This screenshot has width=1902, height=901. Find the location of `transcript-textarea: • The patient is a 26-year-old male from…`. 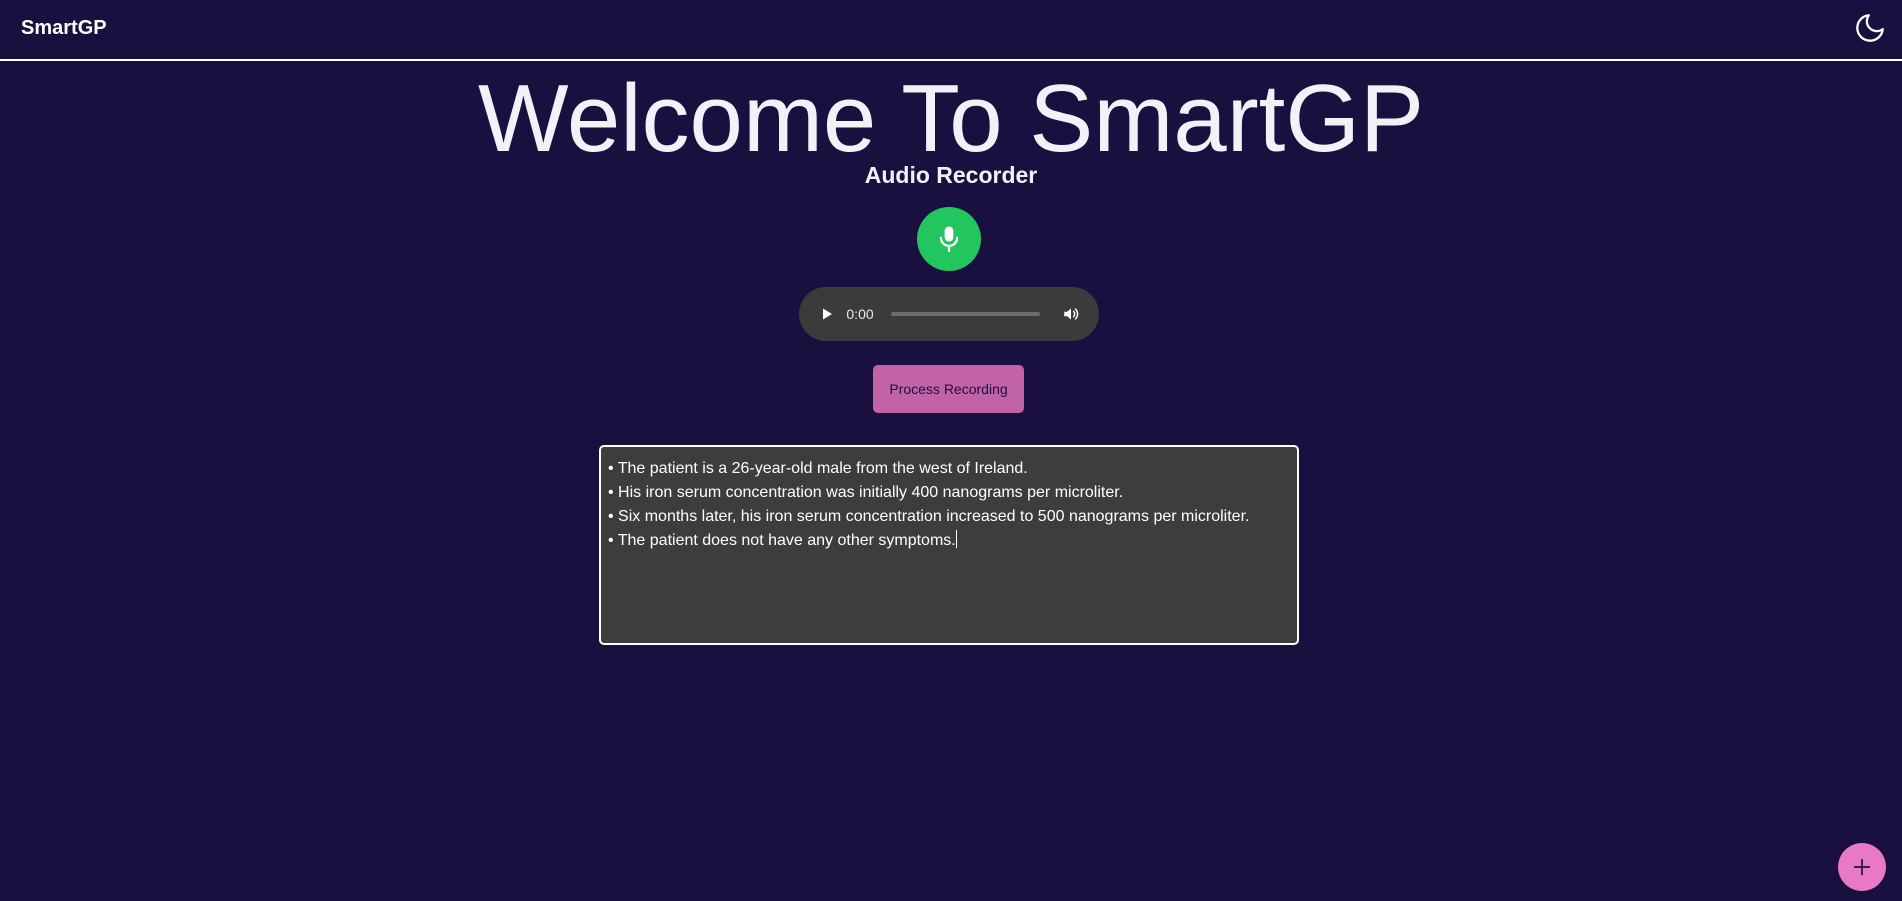

transcript-textarea: • The patient is a 26-year-old male from… is located at coordinates (949, 545).